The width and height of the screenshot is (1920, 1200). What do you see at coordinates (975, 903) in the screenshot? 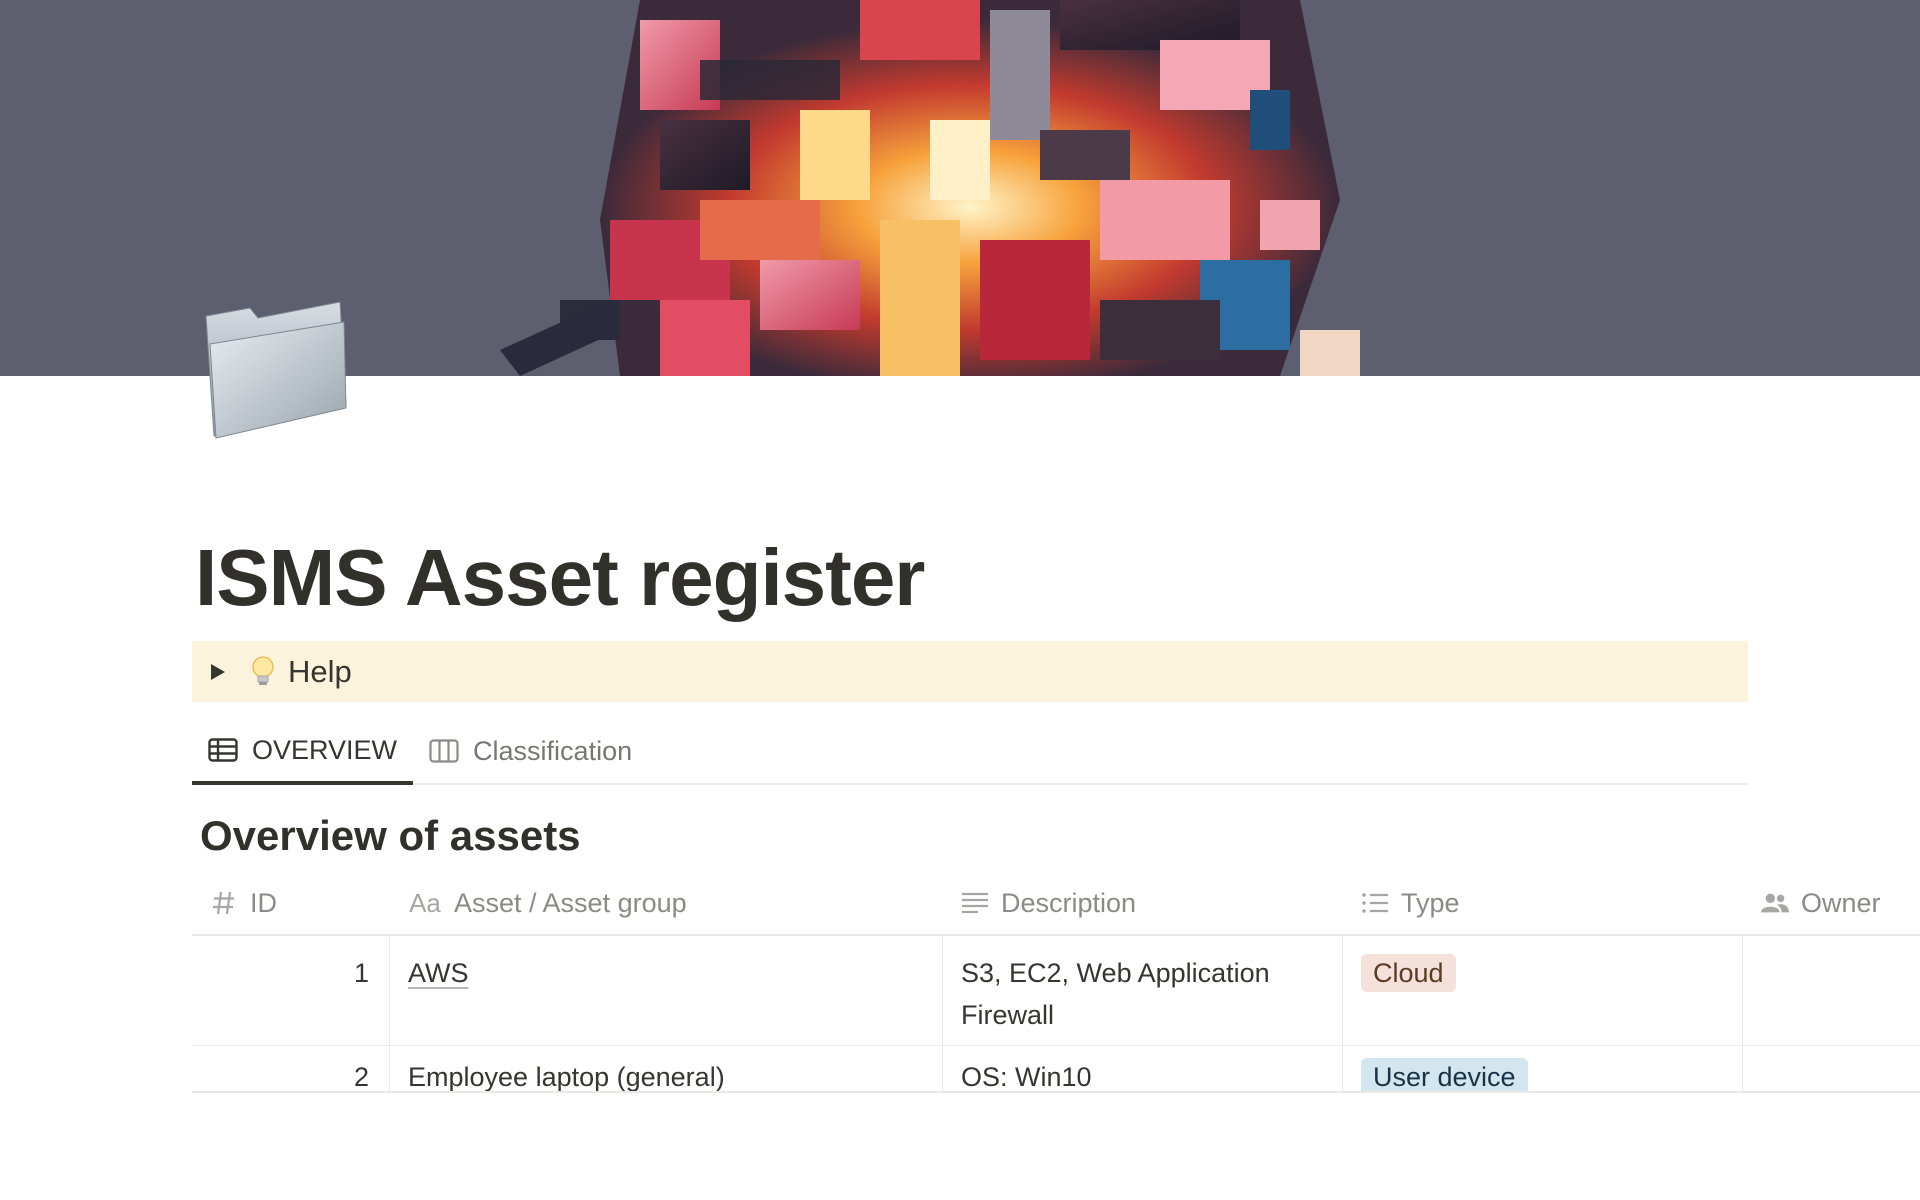
I see `lines-icon` at bounding box center [975, 903].